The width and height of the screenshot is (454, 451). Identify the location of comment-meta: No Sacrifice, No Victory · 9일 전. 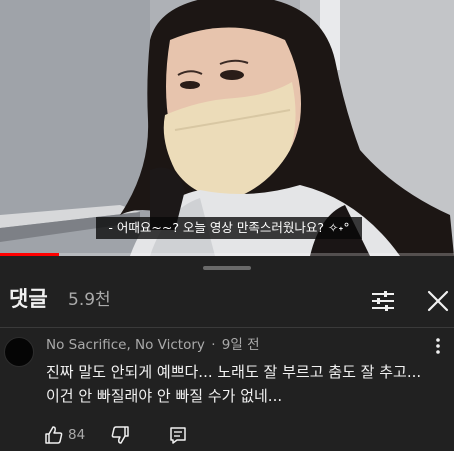
(153, 345).